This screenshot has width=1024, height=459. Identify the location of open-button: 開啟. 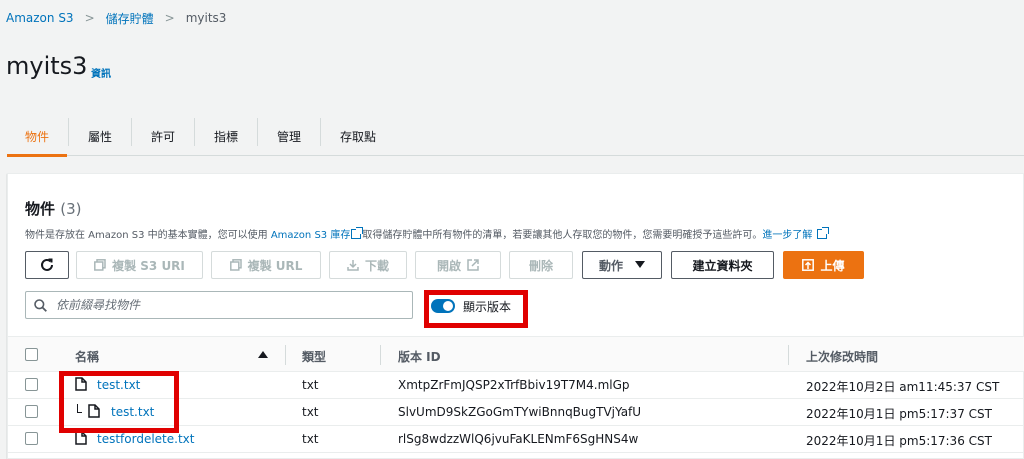
(458, 265).